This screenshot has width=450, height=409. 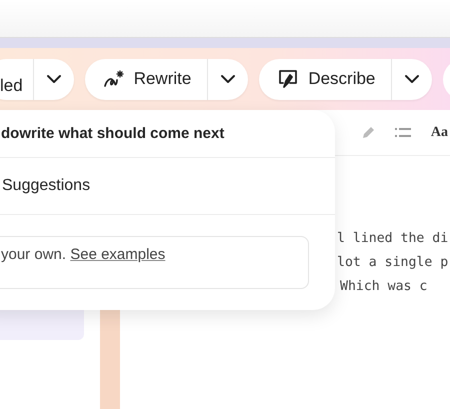 What do you see at coordinates (112, 133) in the screenshot?
I see `popup-title: dowrite what should come next` at bounding box center [112, 133].